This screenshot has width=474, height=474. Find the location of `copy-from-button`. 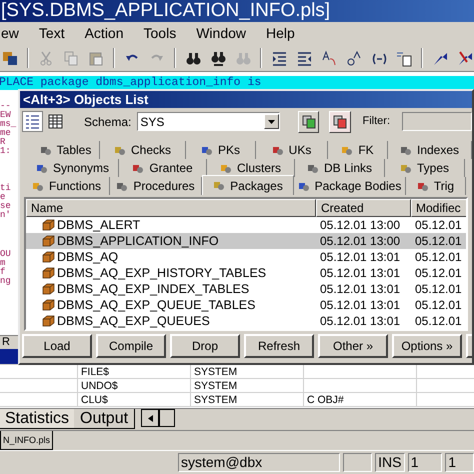

copy-from-button is located at coordinates (340, 121).